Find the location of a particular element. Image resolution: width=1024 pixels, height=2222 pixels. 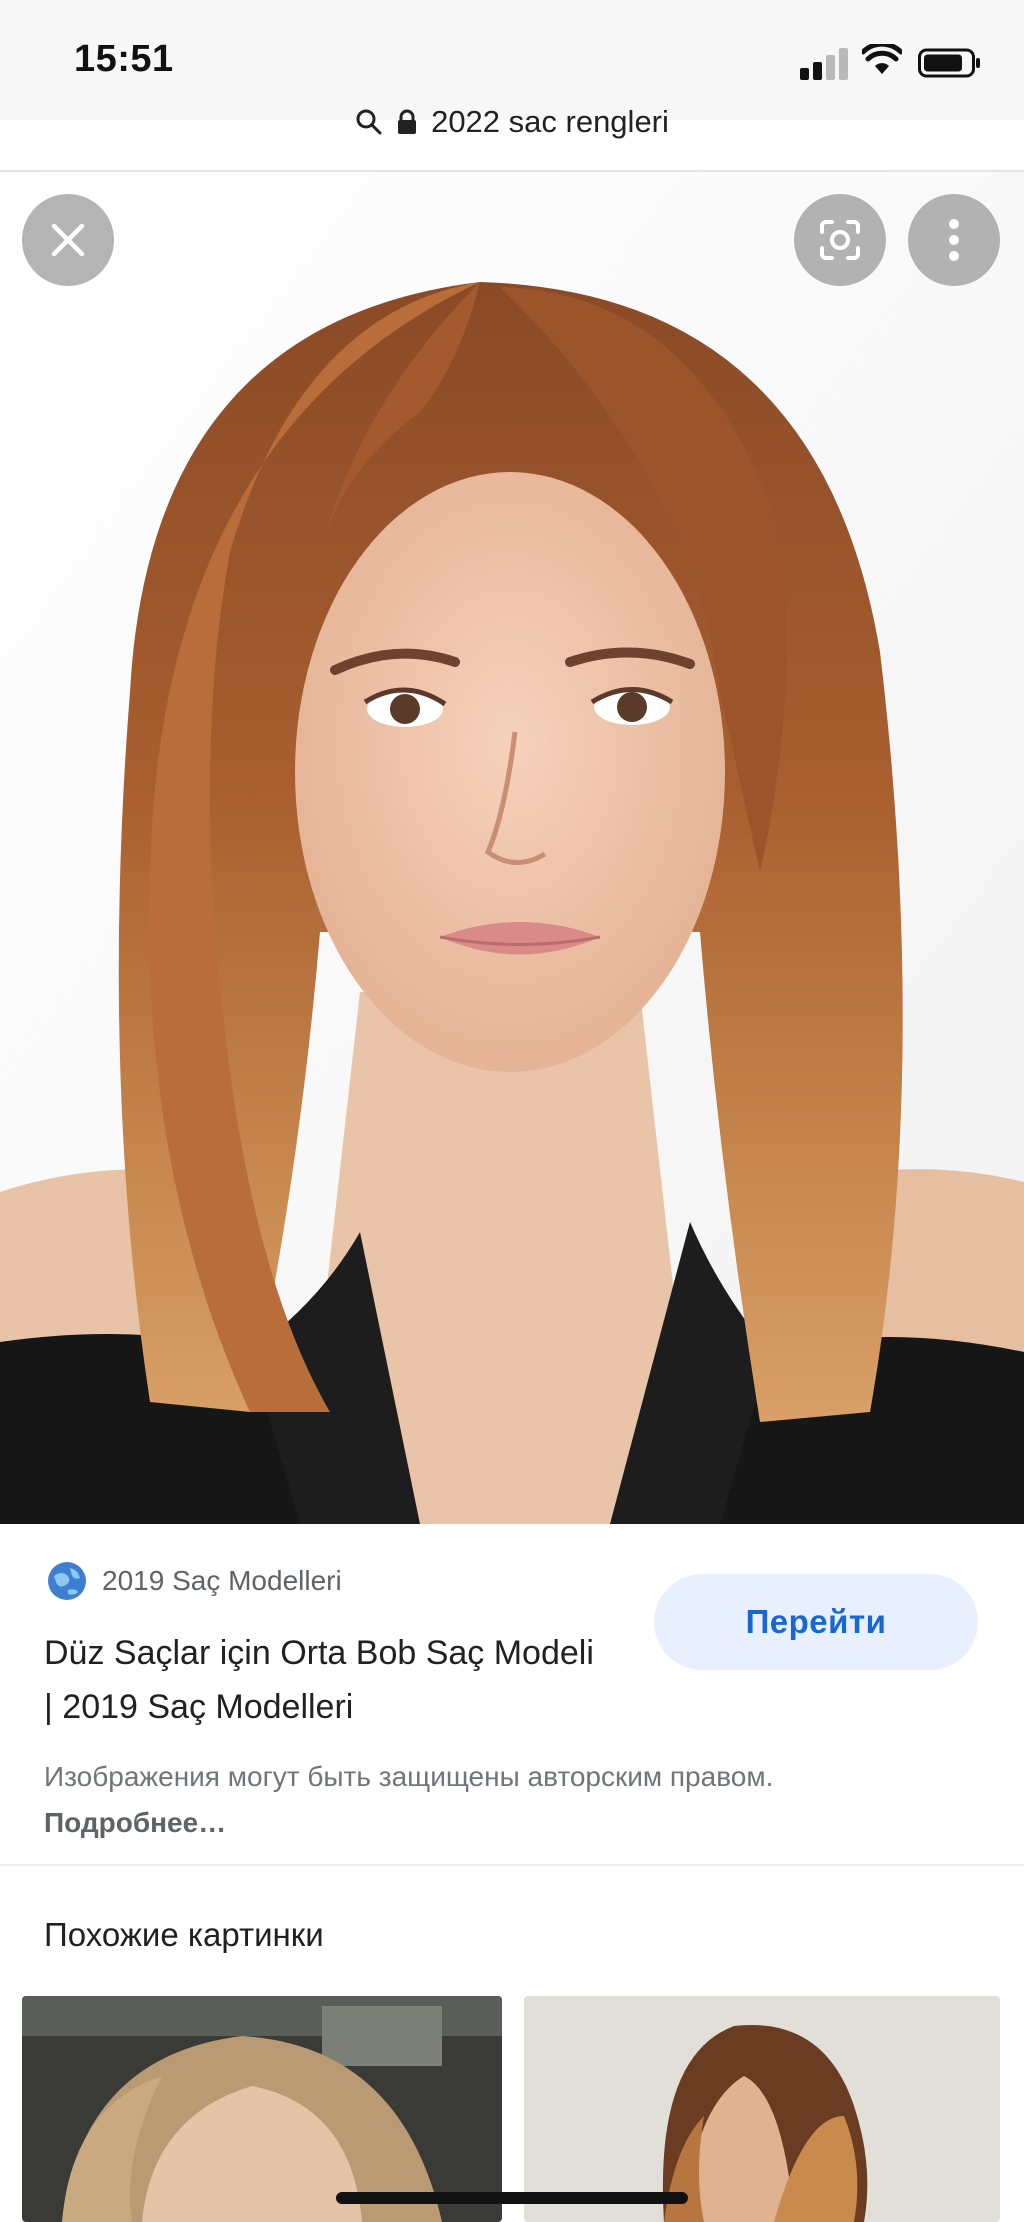

source-name: 2019 Saç Modelleri is located at coordinates (222, 1580).